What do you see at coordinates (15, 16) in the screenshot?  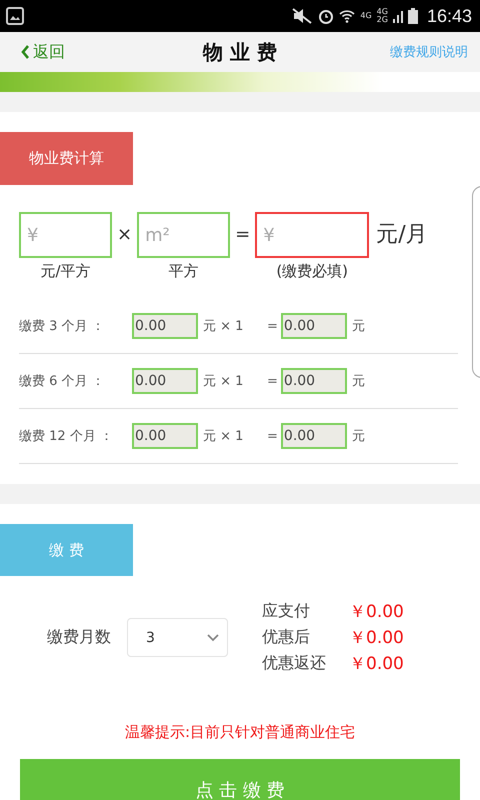 I see `image-icon` at bounding box center [15, 16].